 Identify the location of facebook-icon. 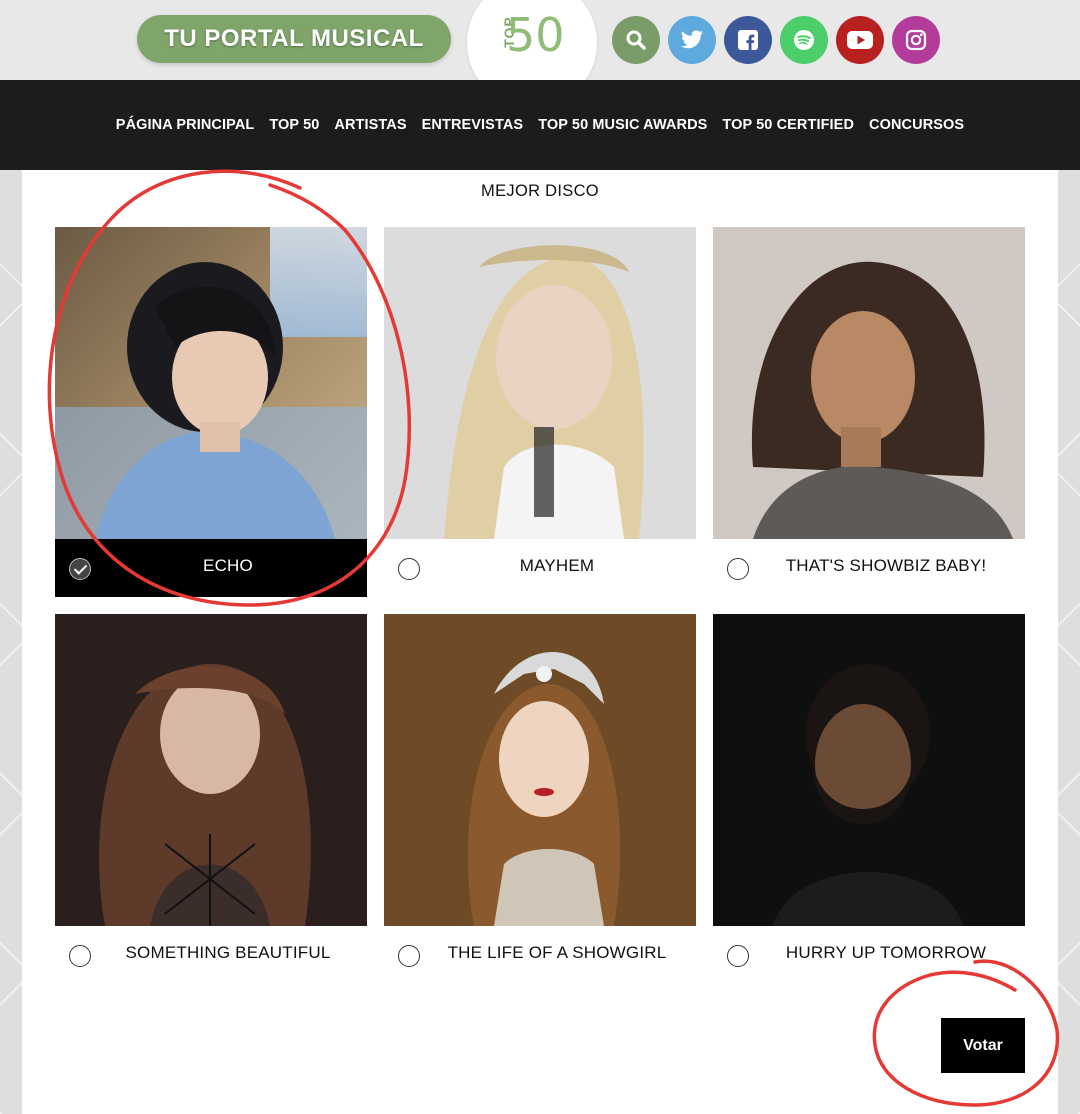
(748, 40).